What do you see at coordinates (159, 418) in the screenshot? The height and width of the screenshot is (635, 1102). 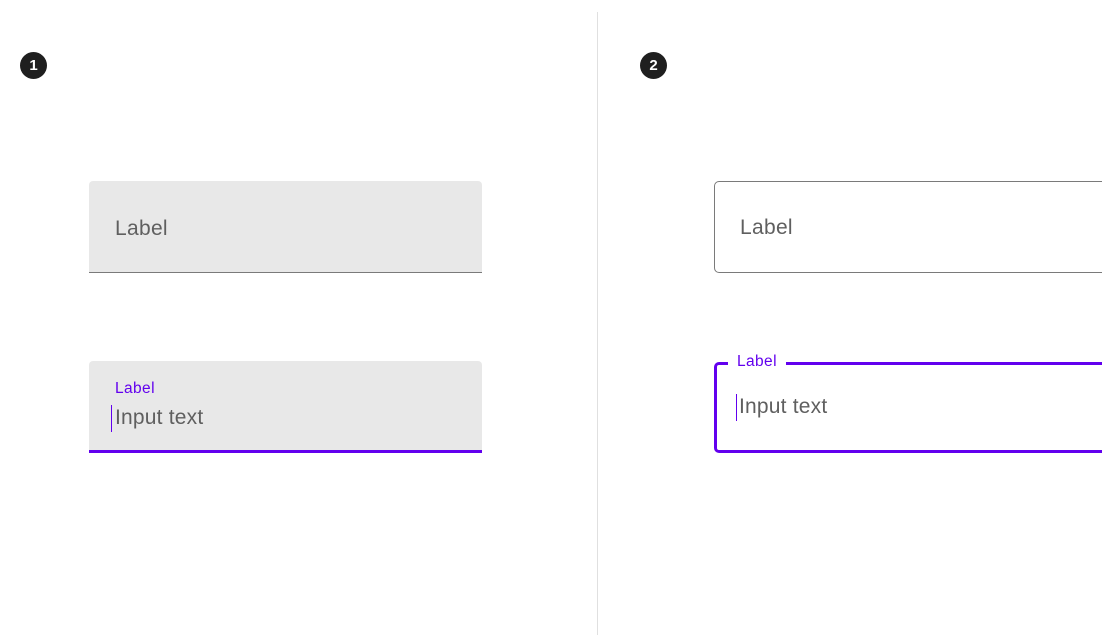 I see `filled-field-input-text: Input text` at bounding box center [159, 418].